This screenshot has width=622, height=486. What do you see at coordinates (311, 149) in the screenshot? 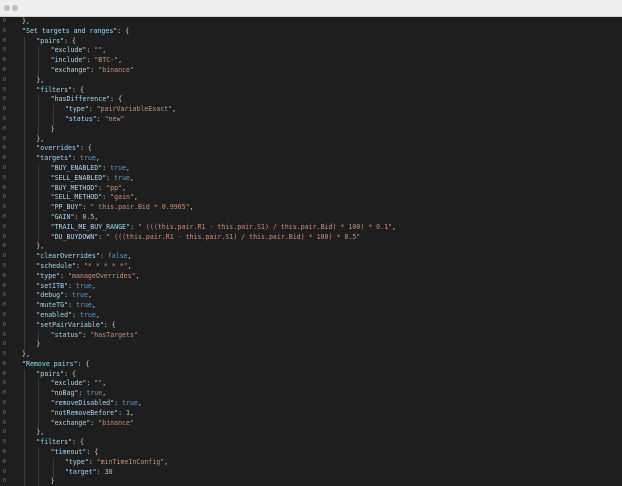
I see `code-line: 0 "overrides": {` at bounding box center [311, 149].